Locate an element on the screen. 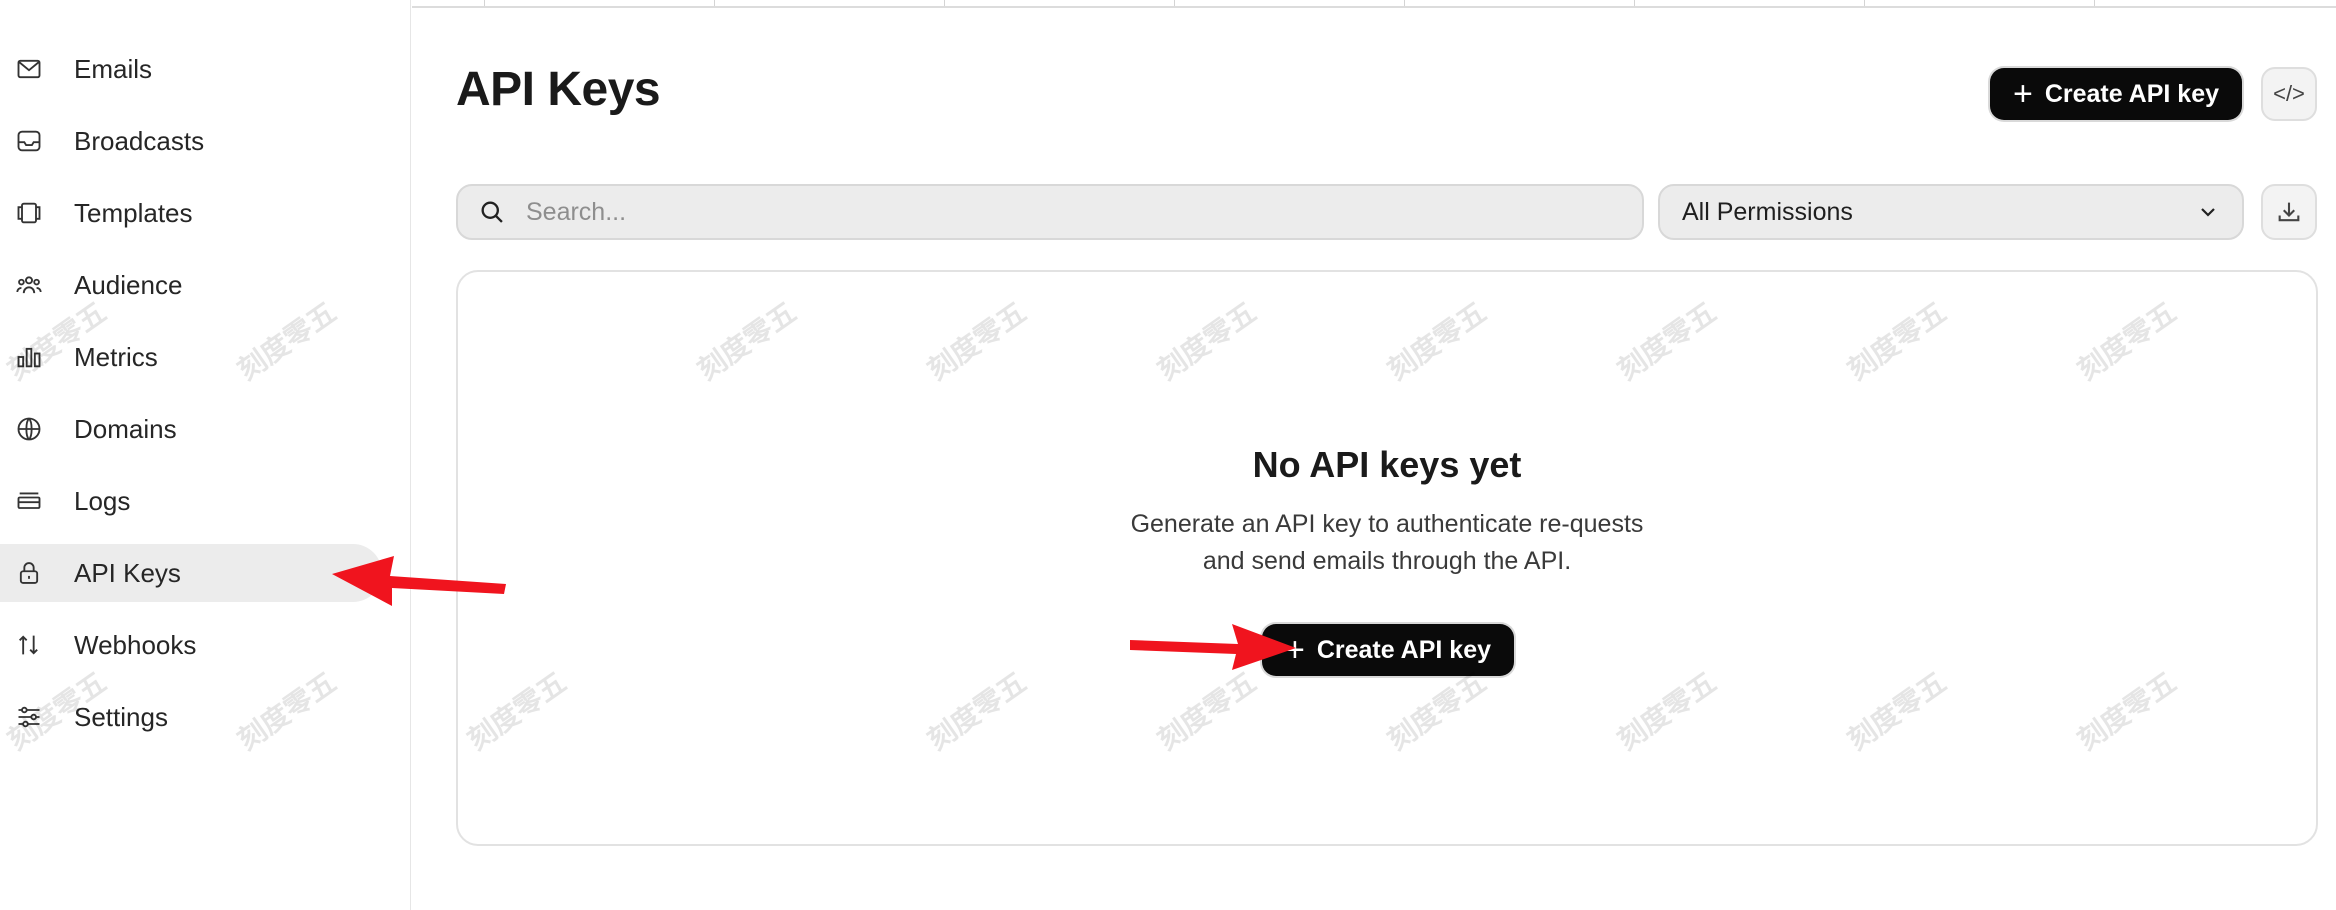 Image resolution: width=2336 pixels, height=910 pixels. create-api-key-button: + Create API key is located at coordinates (2116, 94).